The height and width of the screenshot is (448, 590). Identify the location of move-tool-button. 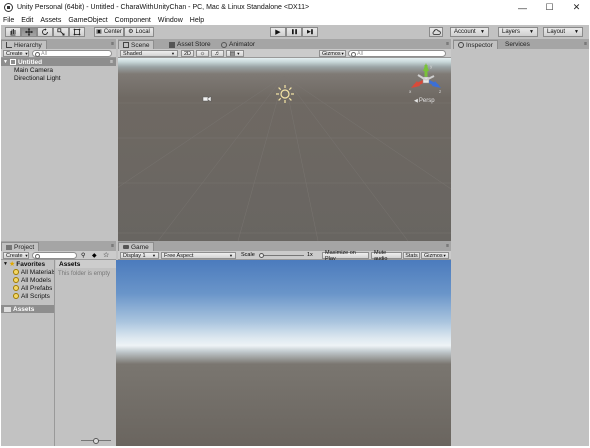
(29, 32).